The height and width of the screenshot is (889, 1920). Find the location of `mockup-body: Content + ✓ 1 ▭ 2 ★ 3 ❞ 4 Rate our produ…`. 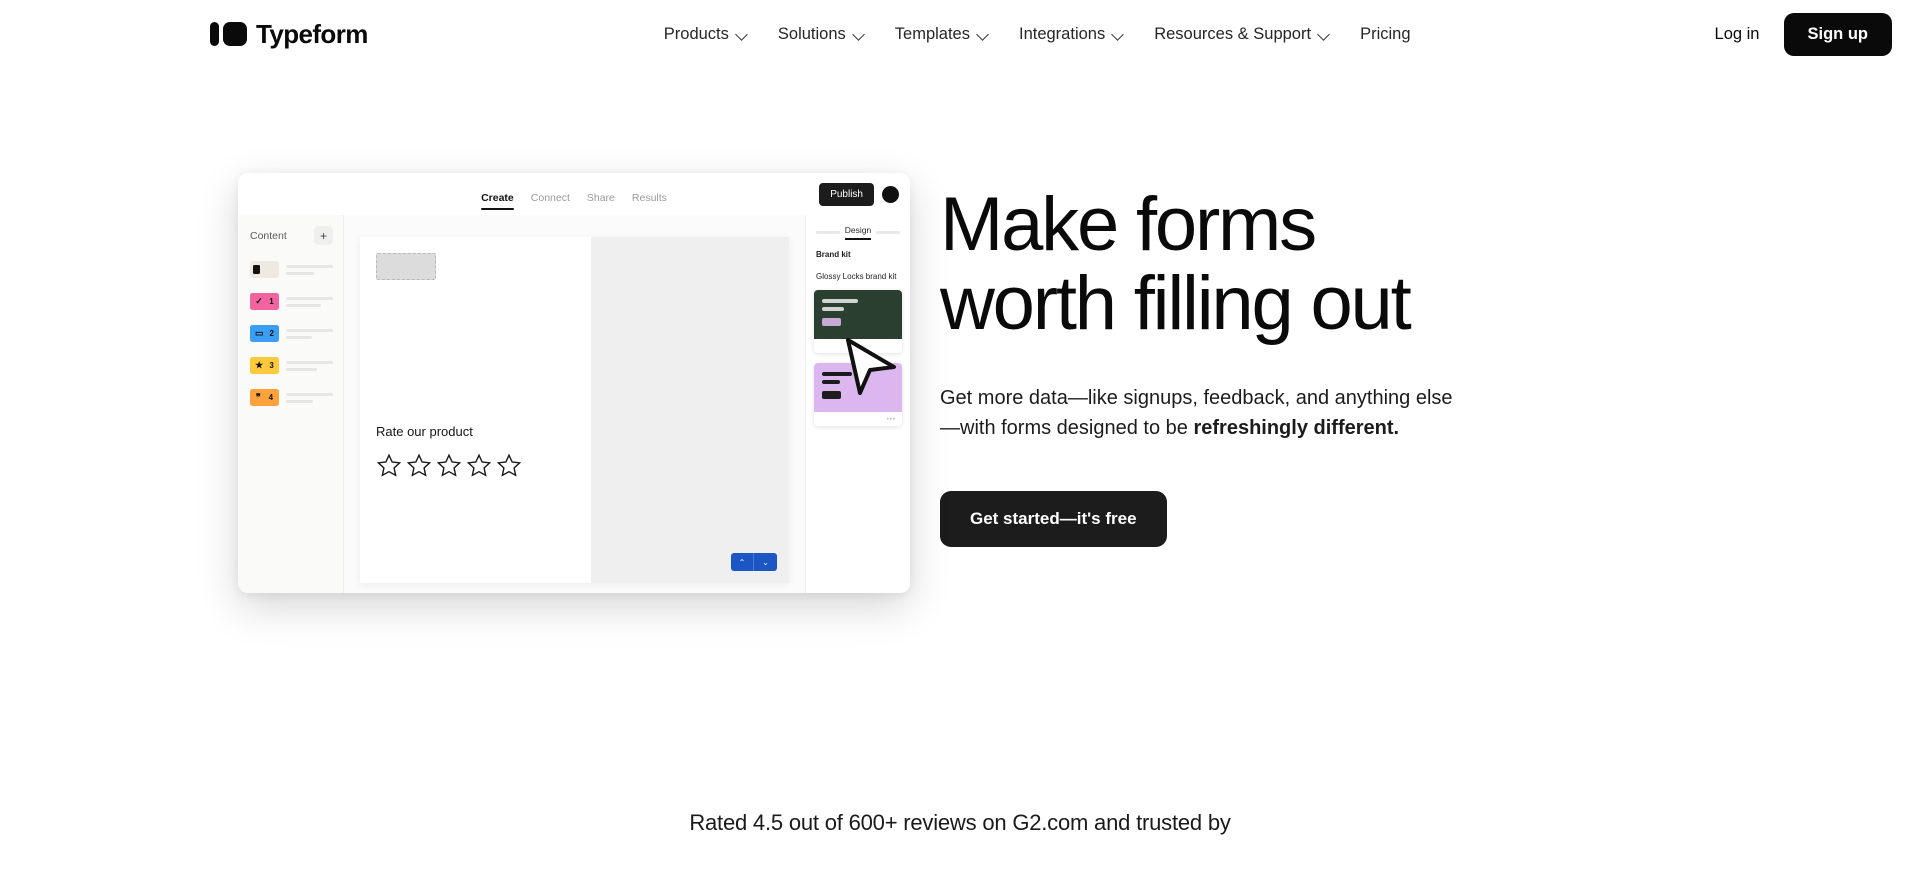

mockup-body: Content + ✓ 1 ▭ 2 ★ 3 ❞ 4 Rate our produ… is located at coordinates (574, 404).